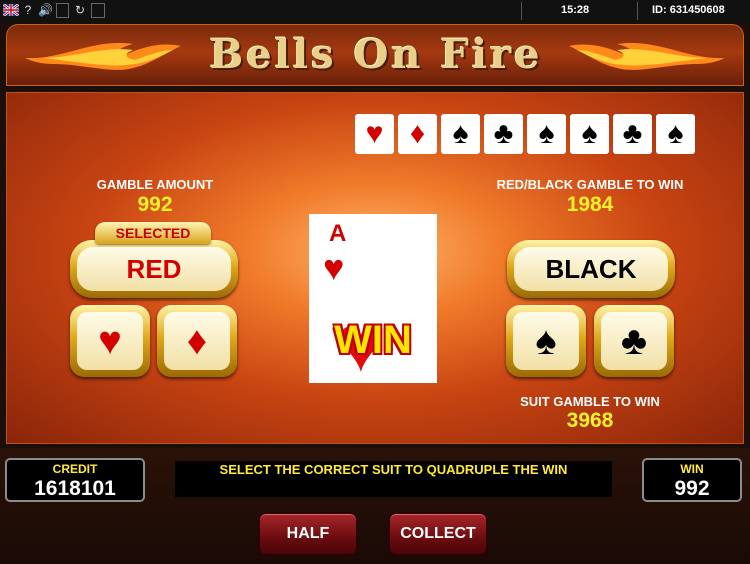  I want to click on help-button: ?, so click(28, 10).